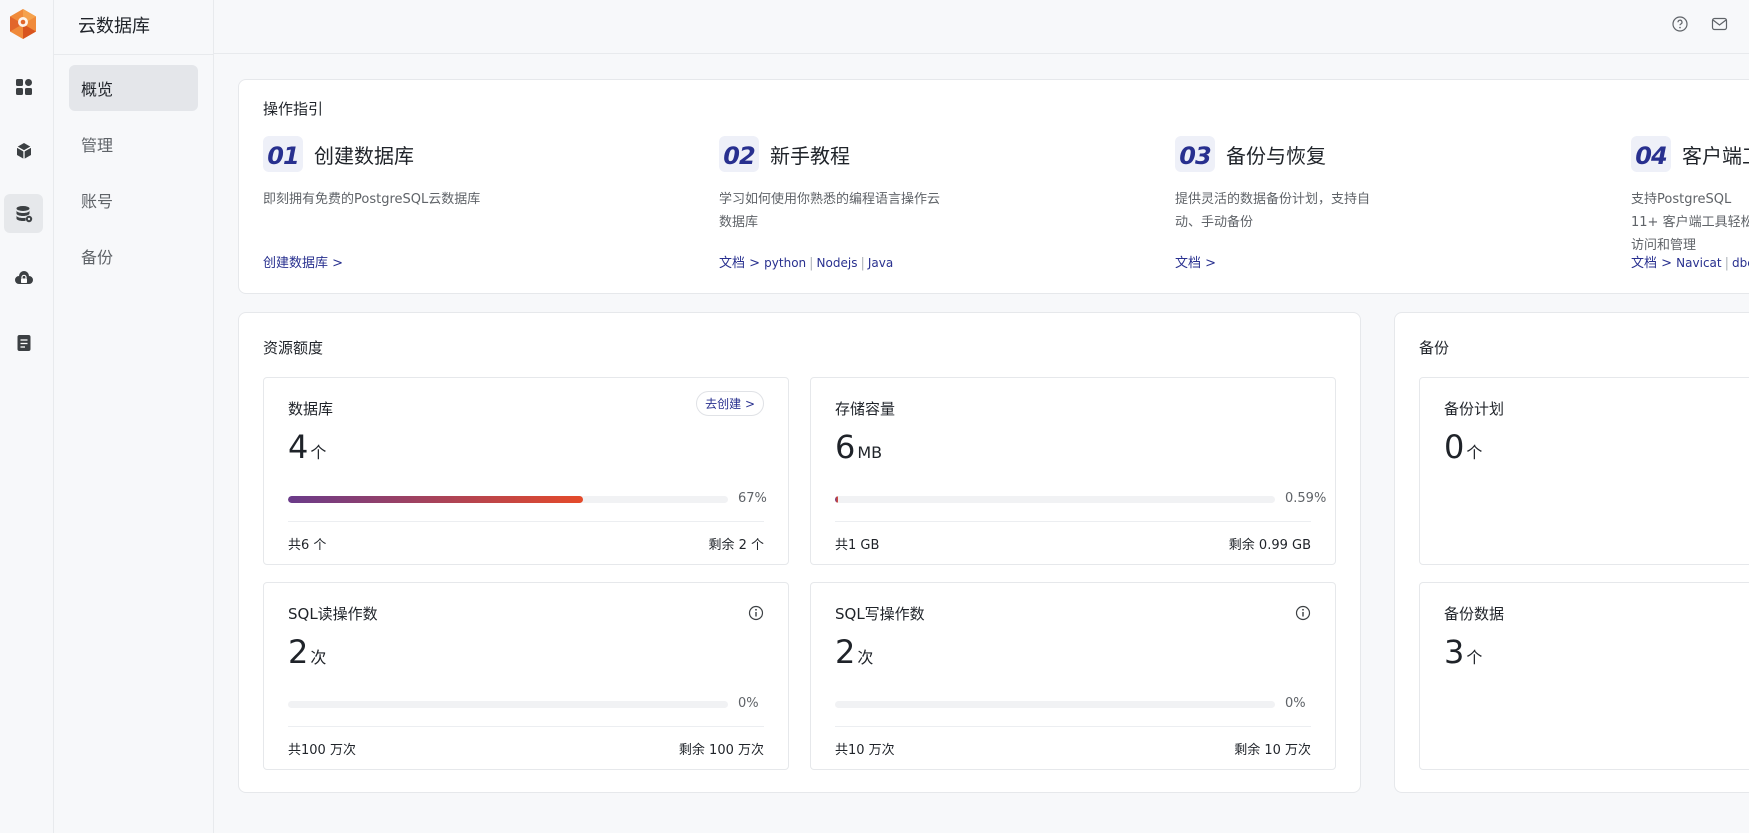  I want to click on sidebar-item-overview: 概览, so click(133, 88).